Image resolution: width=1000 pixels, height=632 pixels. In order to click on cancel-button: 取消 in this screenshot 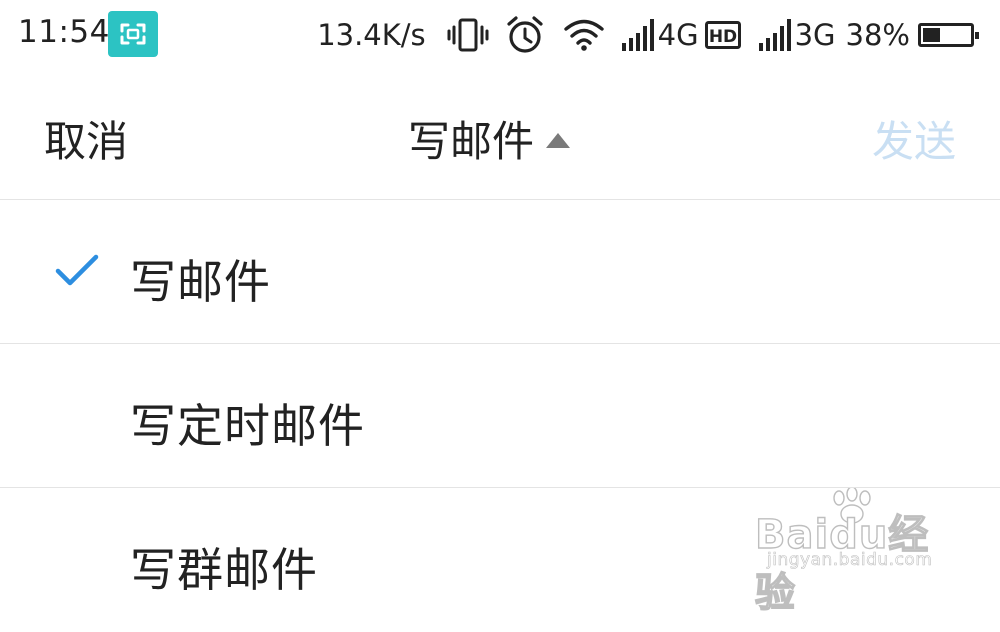, I will do `click(86, 138)`.